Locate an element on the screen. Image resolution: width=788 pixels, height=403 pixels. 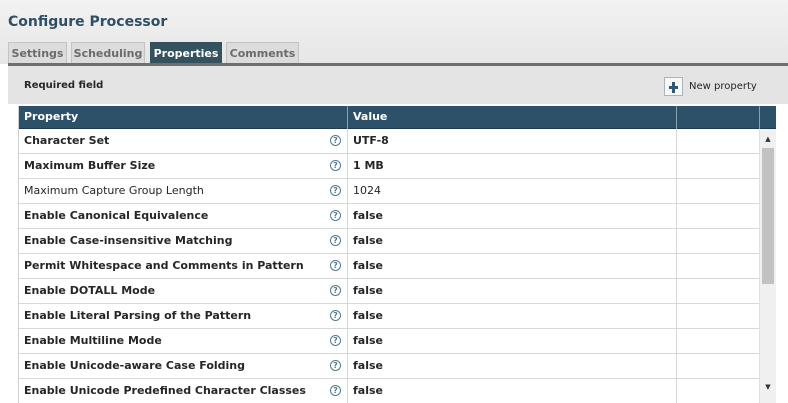
properties-toolbar: Required field New property is located at coordinates (398, 85).